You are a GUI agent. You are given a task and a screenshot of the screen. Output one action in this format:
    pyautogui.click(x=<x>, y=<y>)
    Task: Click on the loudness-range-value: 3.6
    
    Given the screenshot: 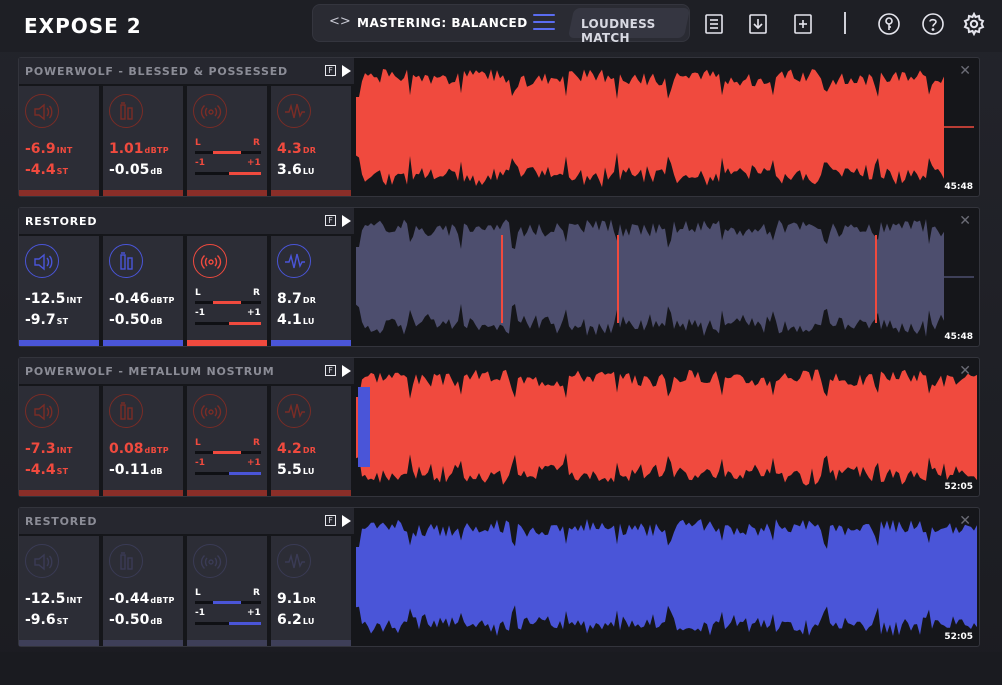 What is the action you would take?
    pyautogui.click(x=289, y=170)
    